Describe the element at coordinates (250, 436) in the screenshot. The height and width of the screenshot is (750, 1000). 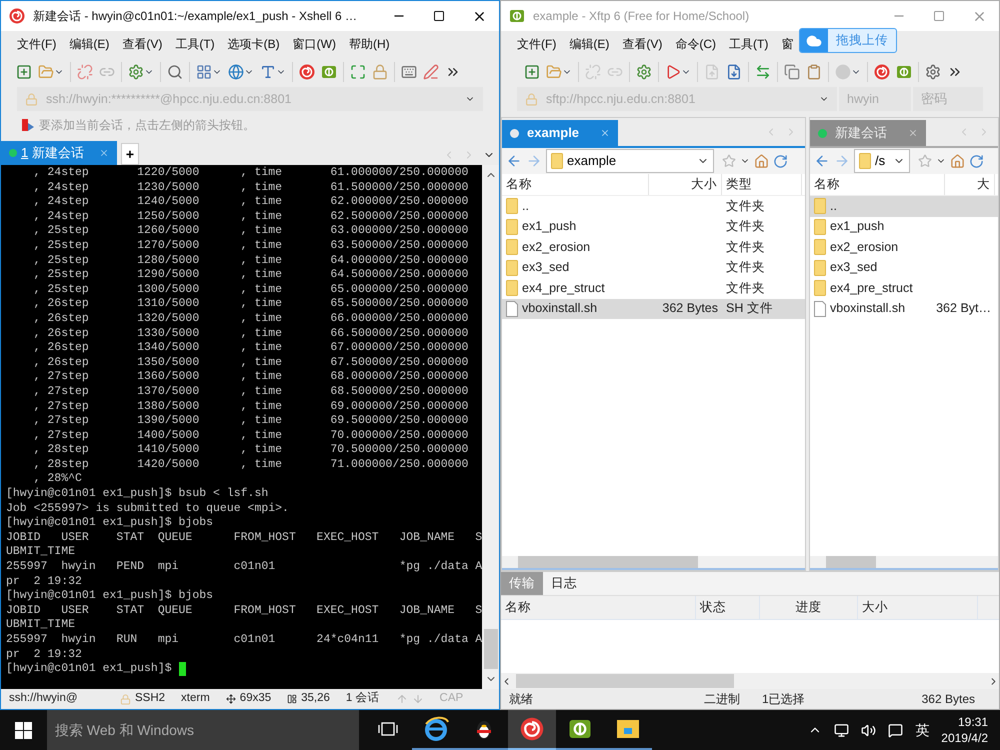
I see `terminal-line: , 27step 1400/5000 , time 70.000000/250.000000` at that location.